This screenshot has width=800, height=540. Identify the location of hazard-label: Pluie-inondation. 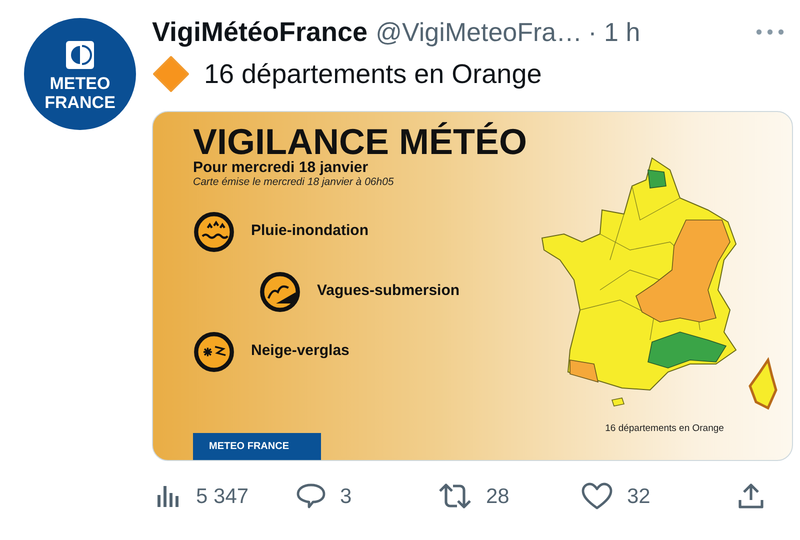
(309, 231).